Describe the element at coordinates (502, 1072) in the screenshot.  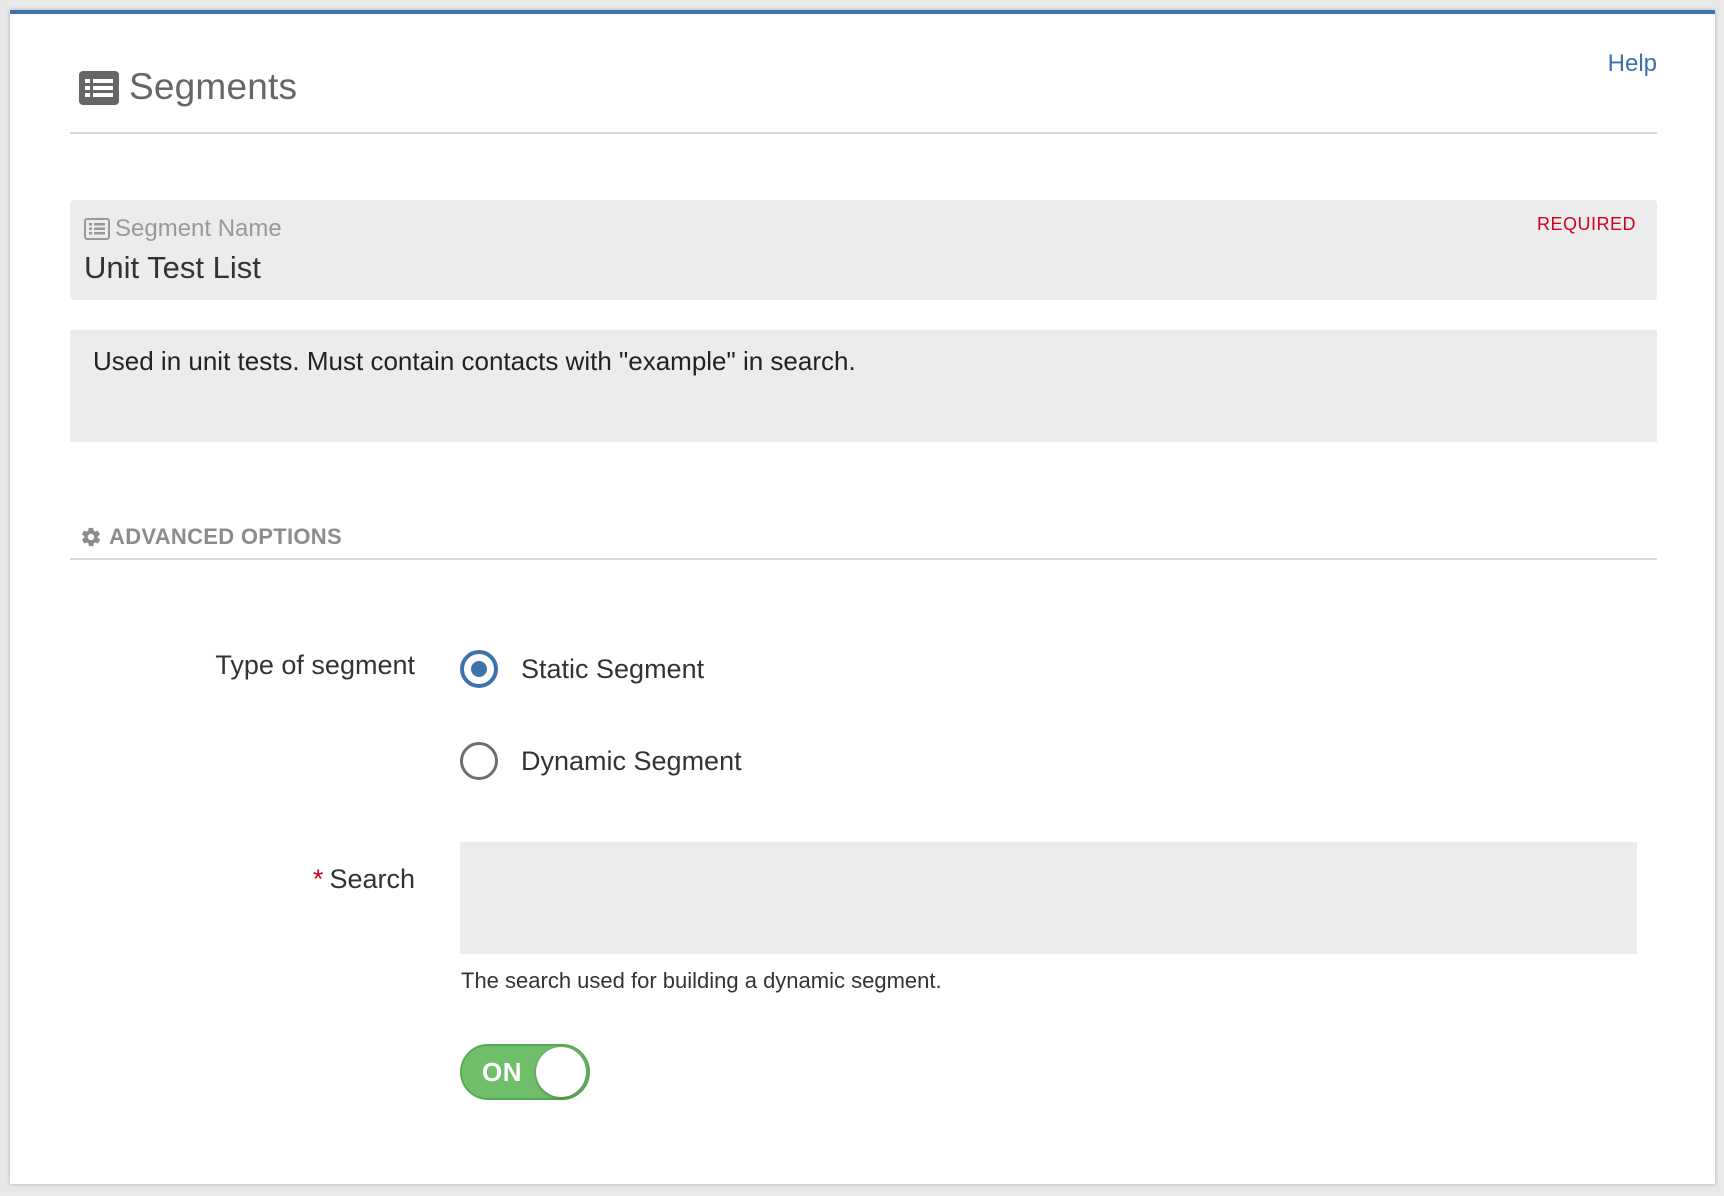
I see `toggle-label: ON` at that location.